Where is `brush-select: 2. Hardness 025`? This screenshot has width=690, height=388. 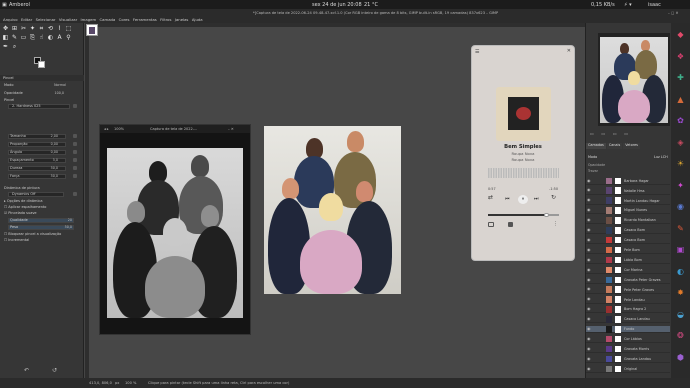 brush-select: 2. Hardness 025 is located at coordinates (41, 106).